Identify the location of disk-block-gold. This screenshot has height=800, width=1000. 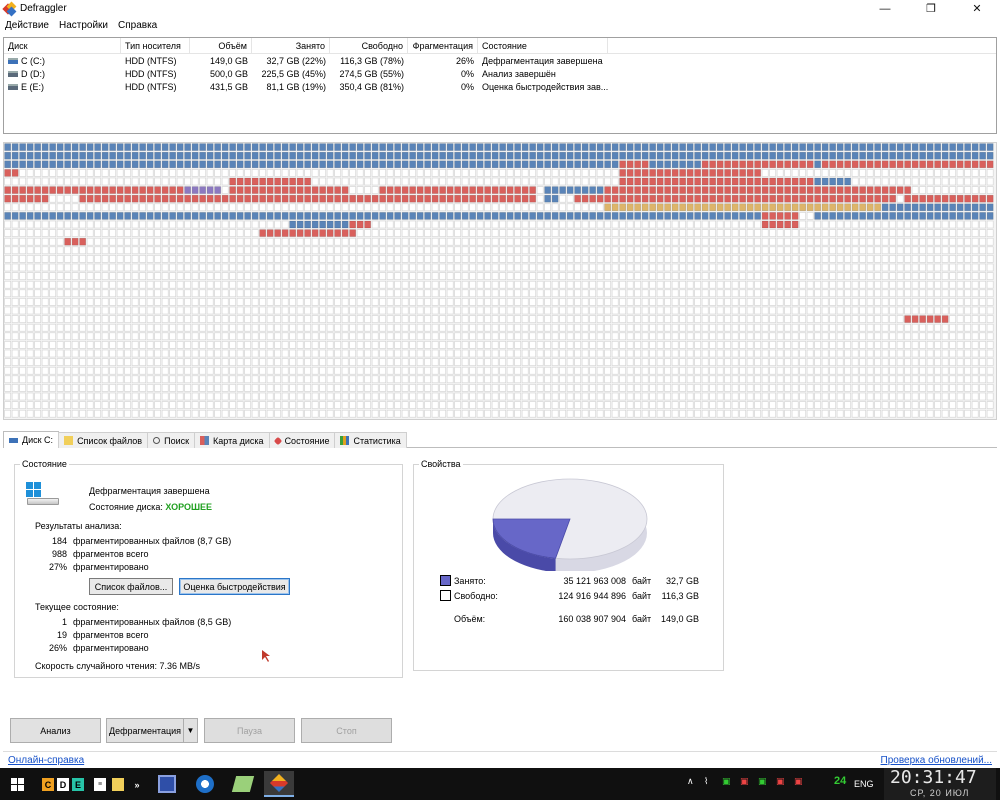
(645, 207).